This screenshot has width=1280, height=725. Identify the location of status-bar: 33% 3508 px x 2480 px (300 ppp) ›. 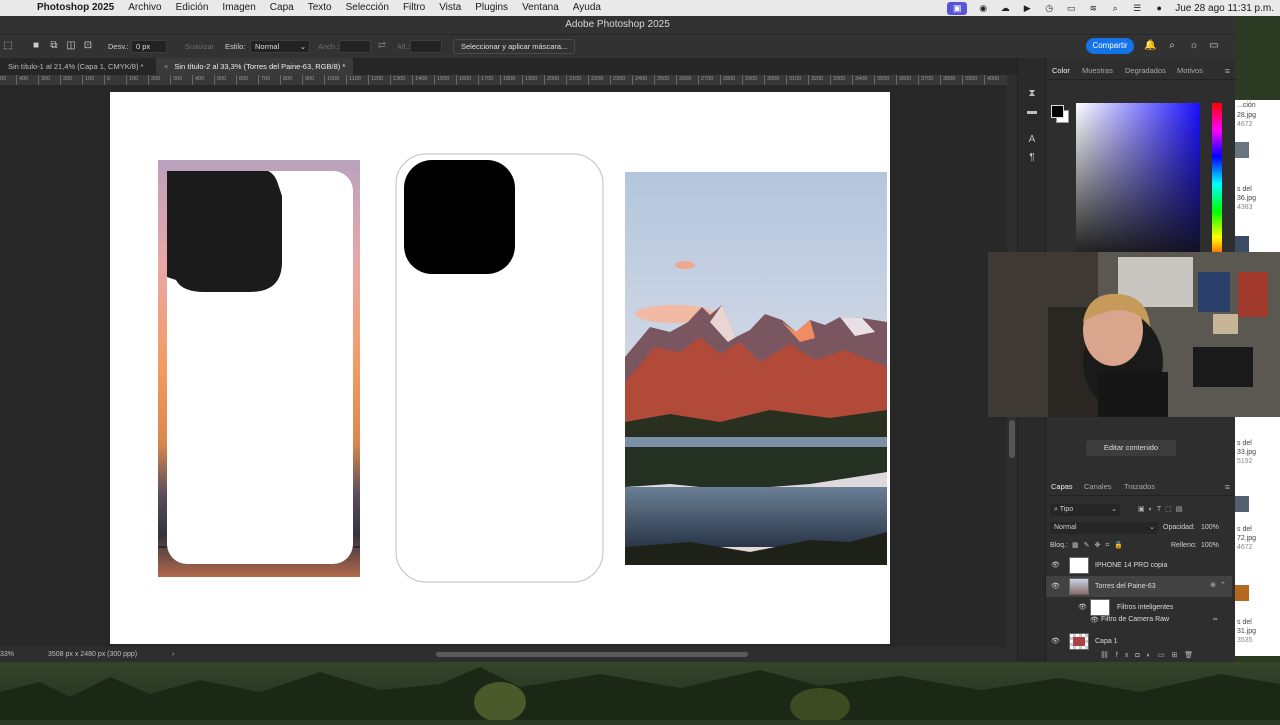
(508, 654).